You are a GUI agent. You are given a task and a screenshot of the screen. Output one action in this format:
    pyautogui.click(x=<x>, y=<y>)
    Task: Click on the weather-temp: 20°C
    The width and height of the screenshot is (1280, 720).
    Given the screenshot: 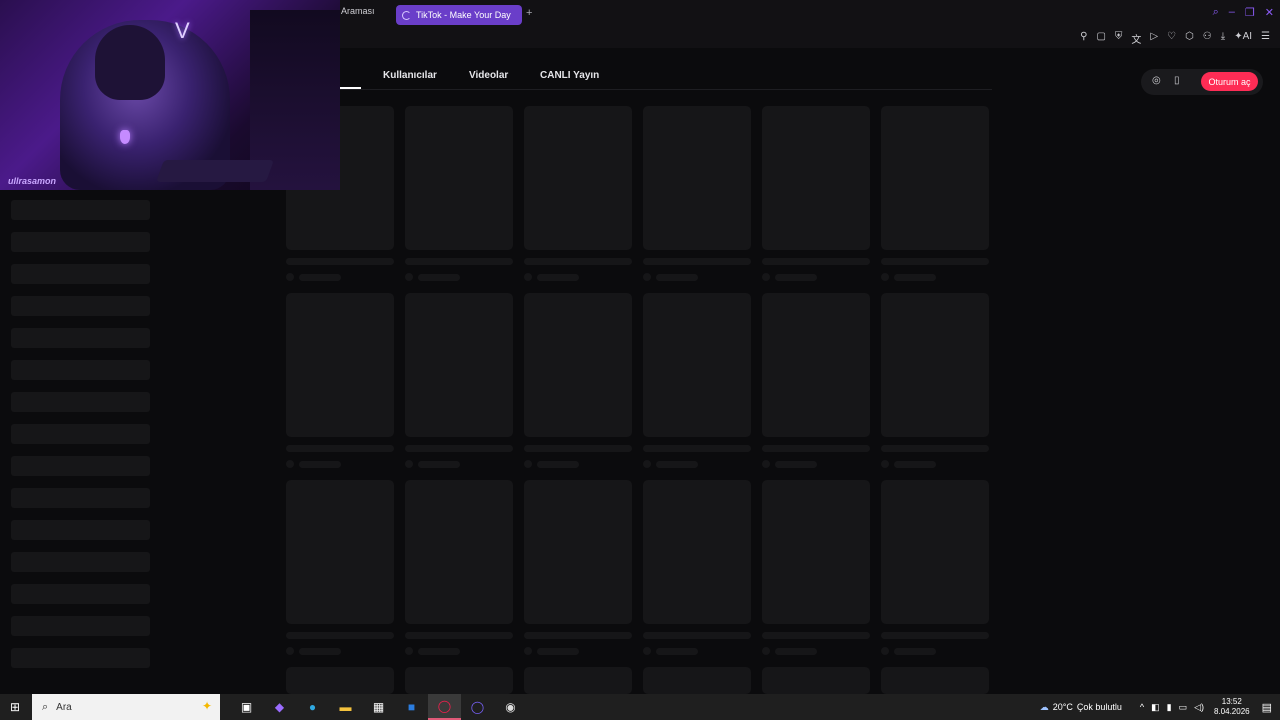 What is the action you would take?
    pyautogui.click(x=1062, y=707)
    